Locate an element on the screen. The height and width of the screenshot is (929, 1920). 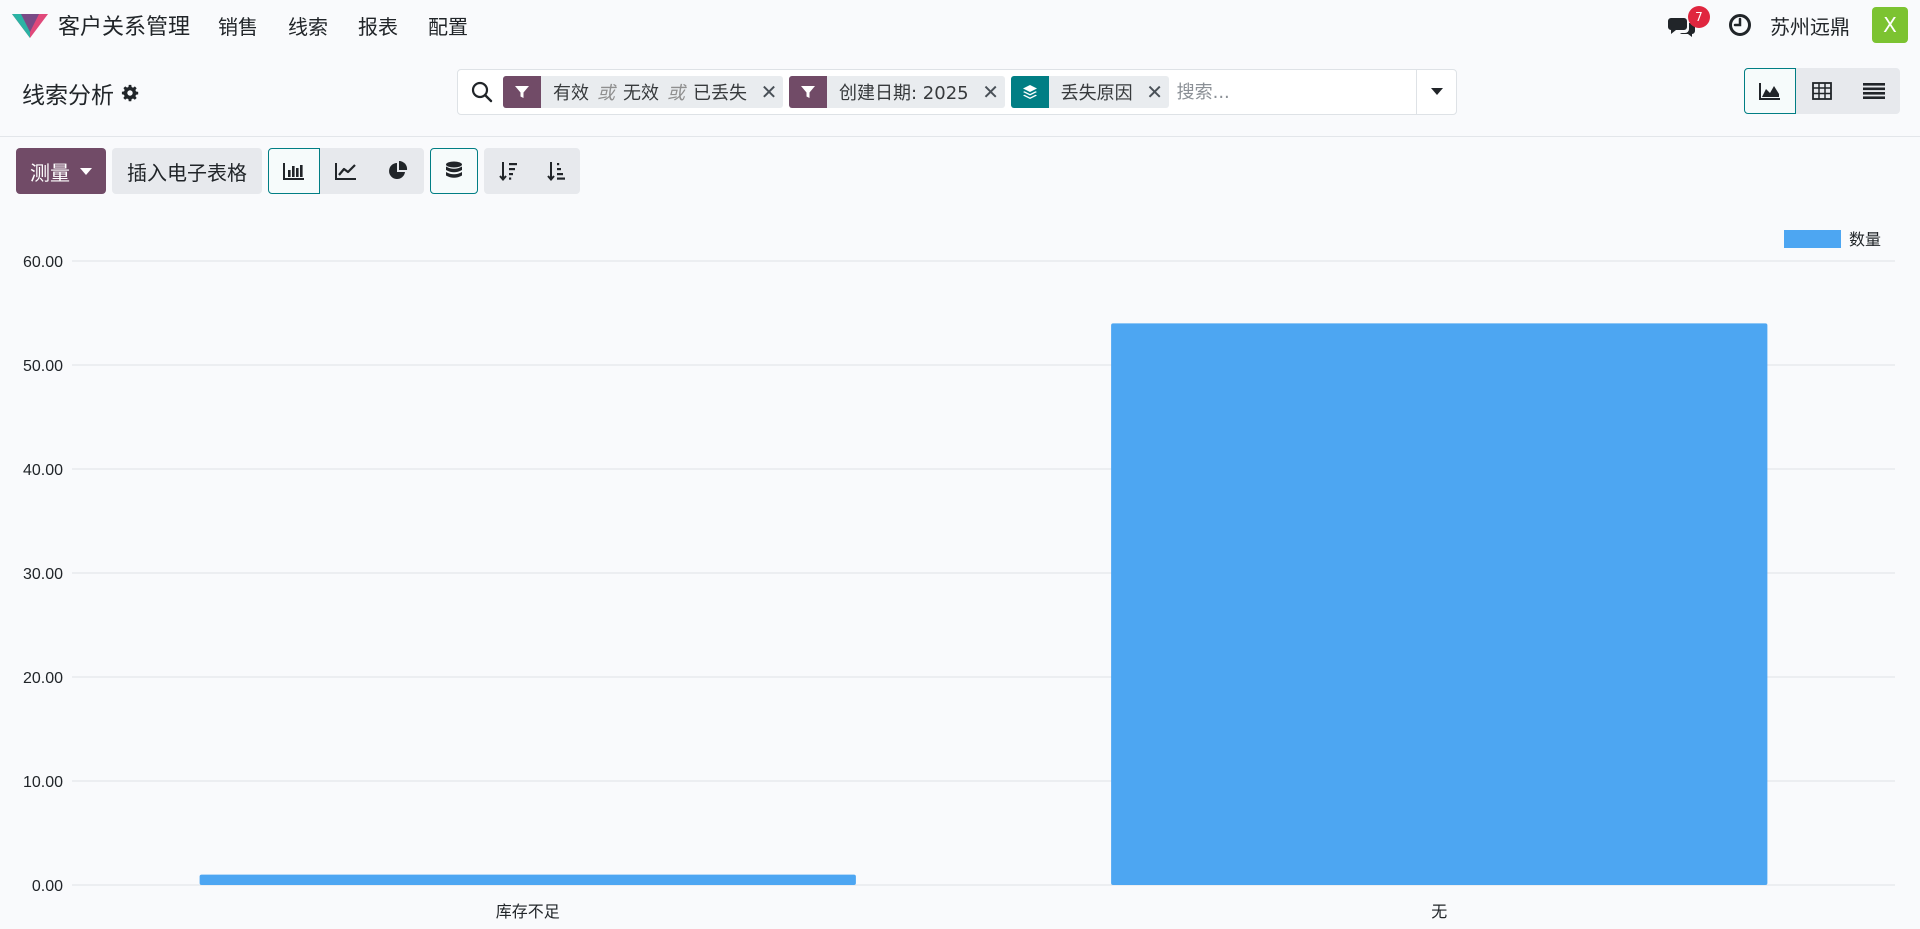
bar-chart-icon is located at coordinates (293, 171).